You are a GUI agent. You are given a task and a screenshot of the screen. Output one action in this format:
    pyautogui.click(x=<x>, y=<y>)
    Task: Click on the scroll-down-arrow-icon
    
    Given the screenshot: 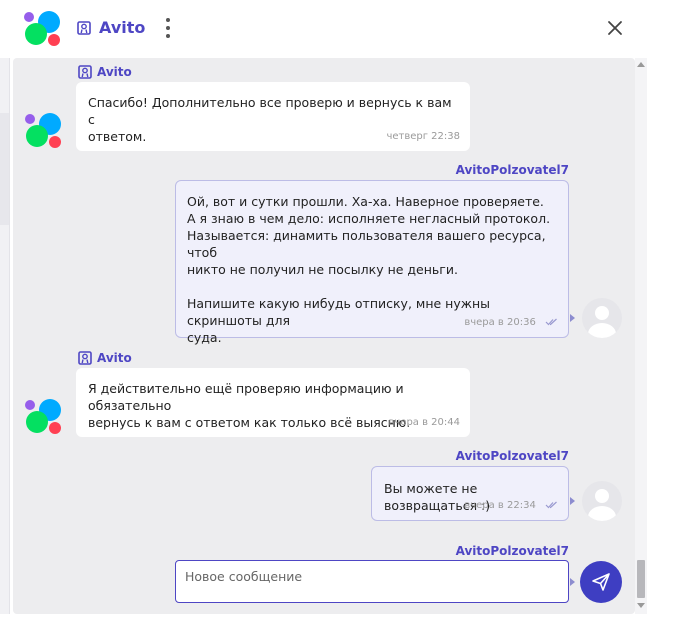 What is the action you would take?
    pyautogui.click(x=641, y=605)
    